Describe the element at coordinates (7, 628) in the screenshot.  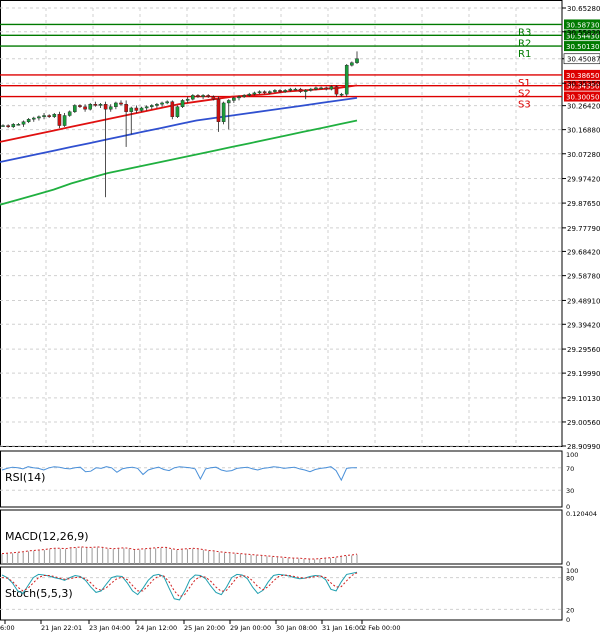
I see `time-tick-label: 6:00` at that location.